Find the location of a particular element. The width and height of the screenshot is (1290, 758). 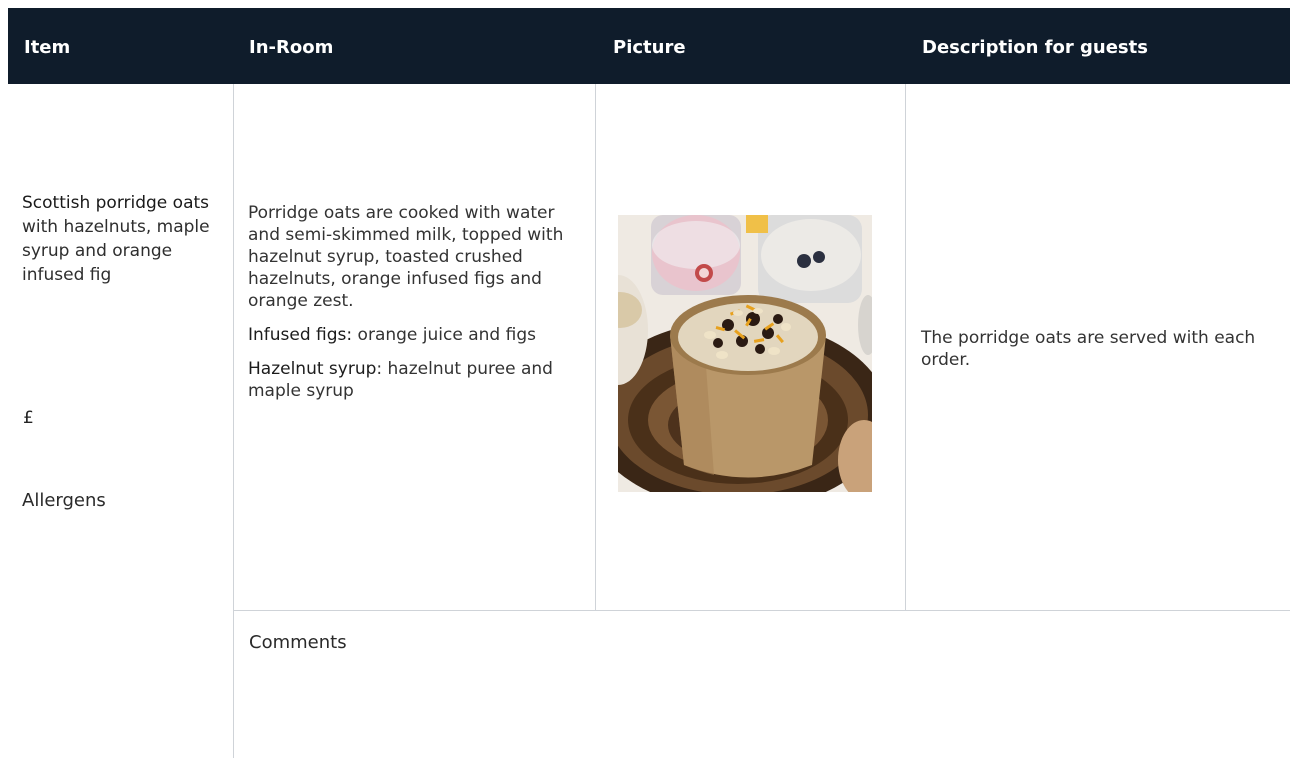

header-description: Description for guests is located at coordinates (1035, 47).